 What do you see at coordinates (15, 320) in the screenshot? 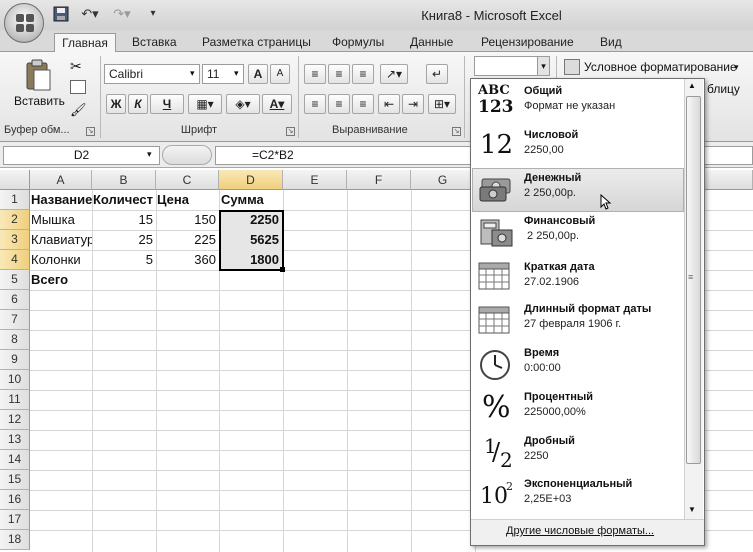
I see `row-header: 7` at bounding box center [15, 320].